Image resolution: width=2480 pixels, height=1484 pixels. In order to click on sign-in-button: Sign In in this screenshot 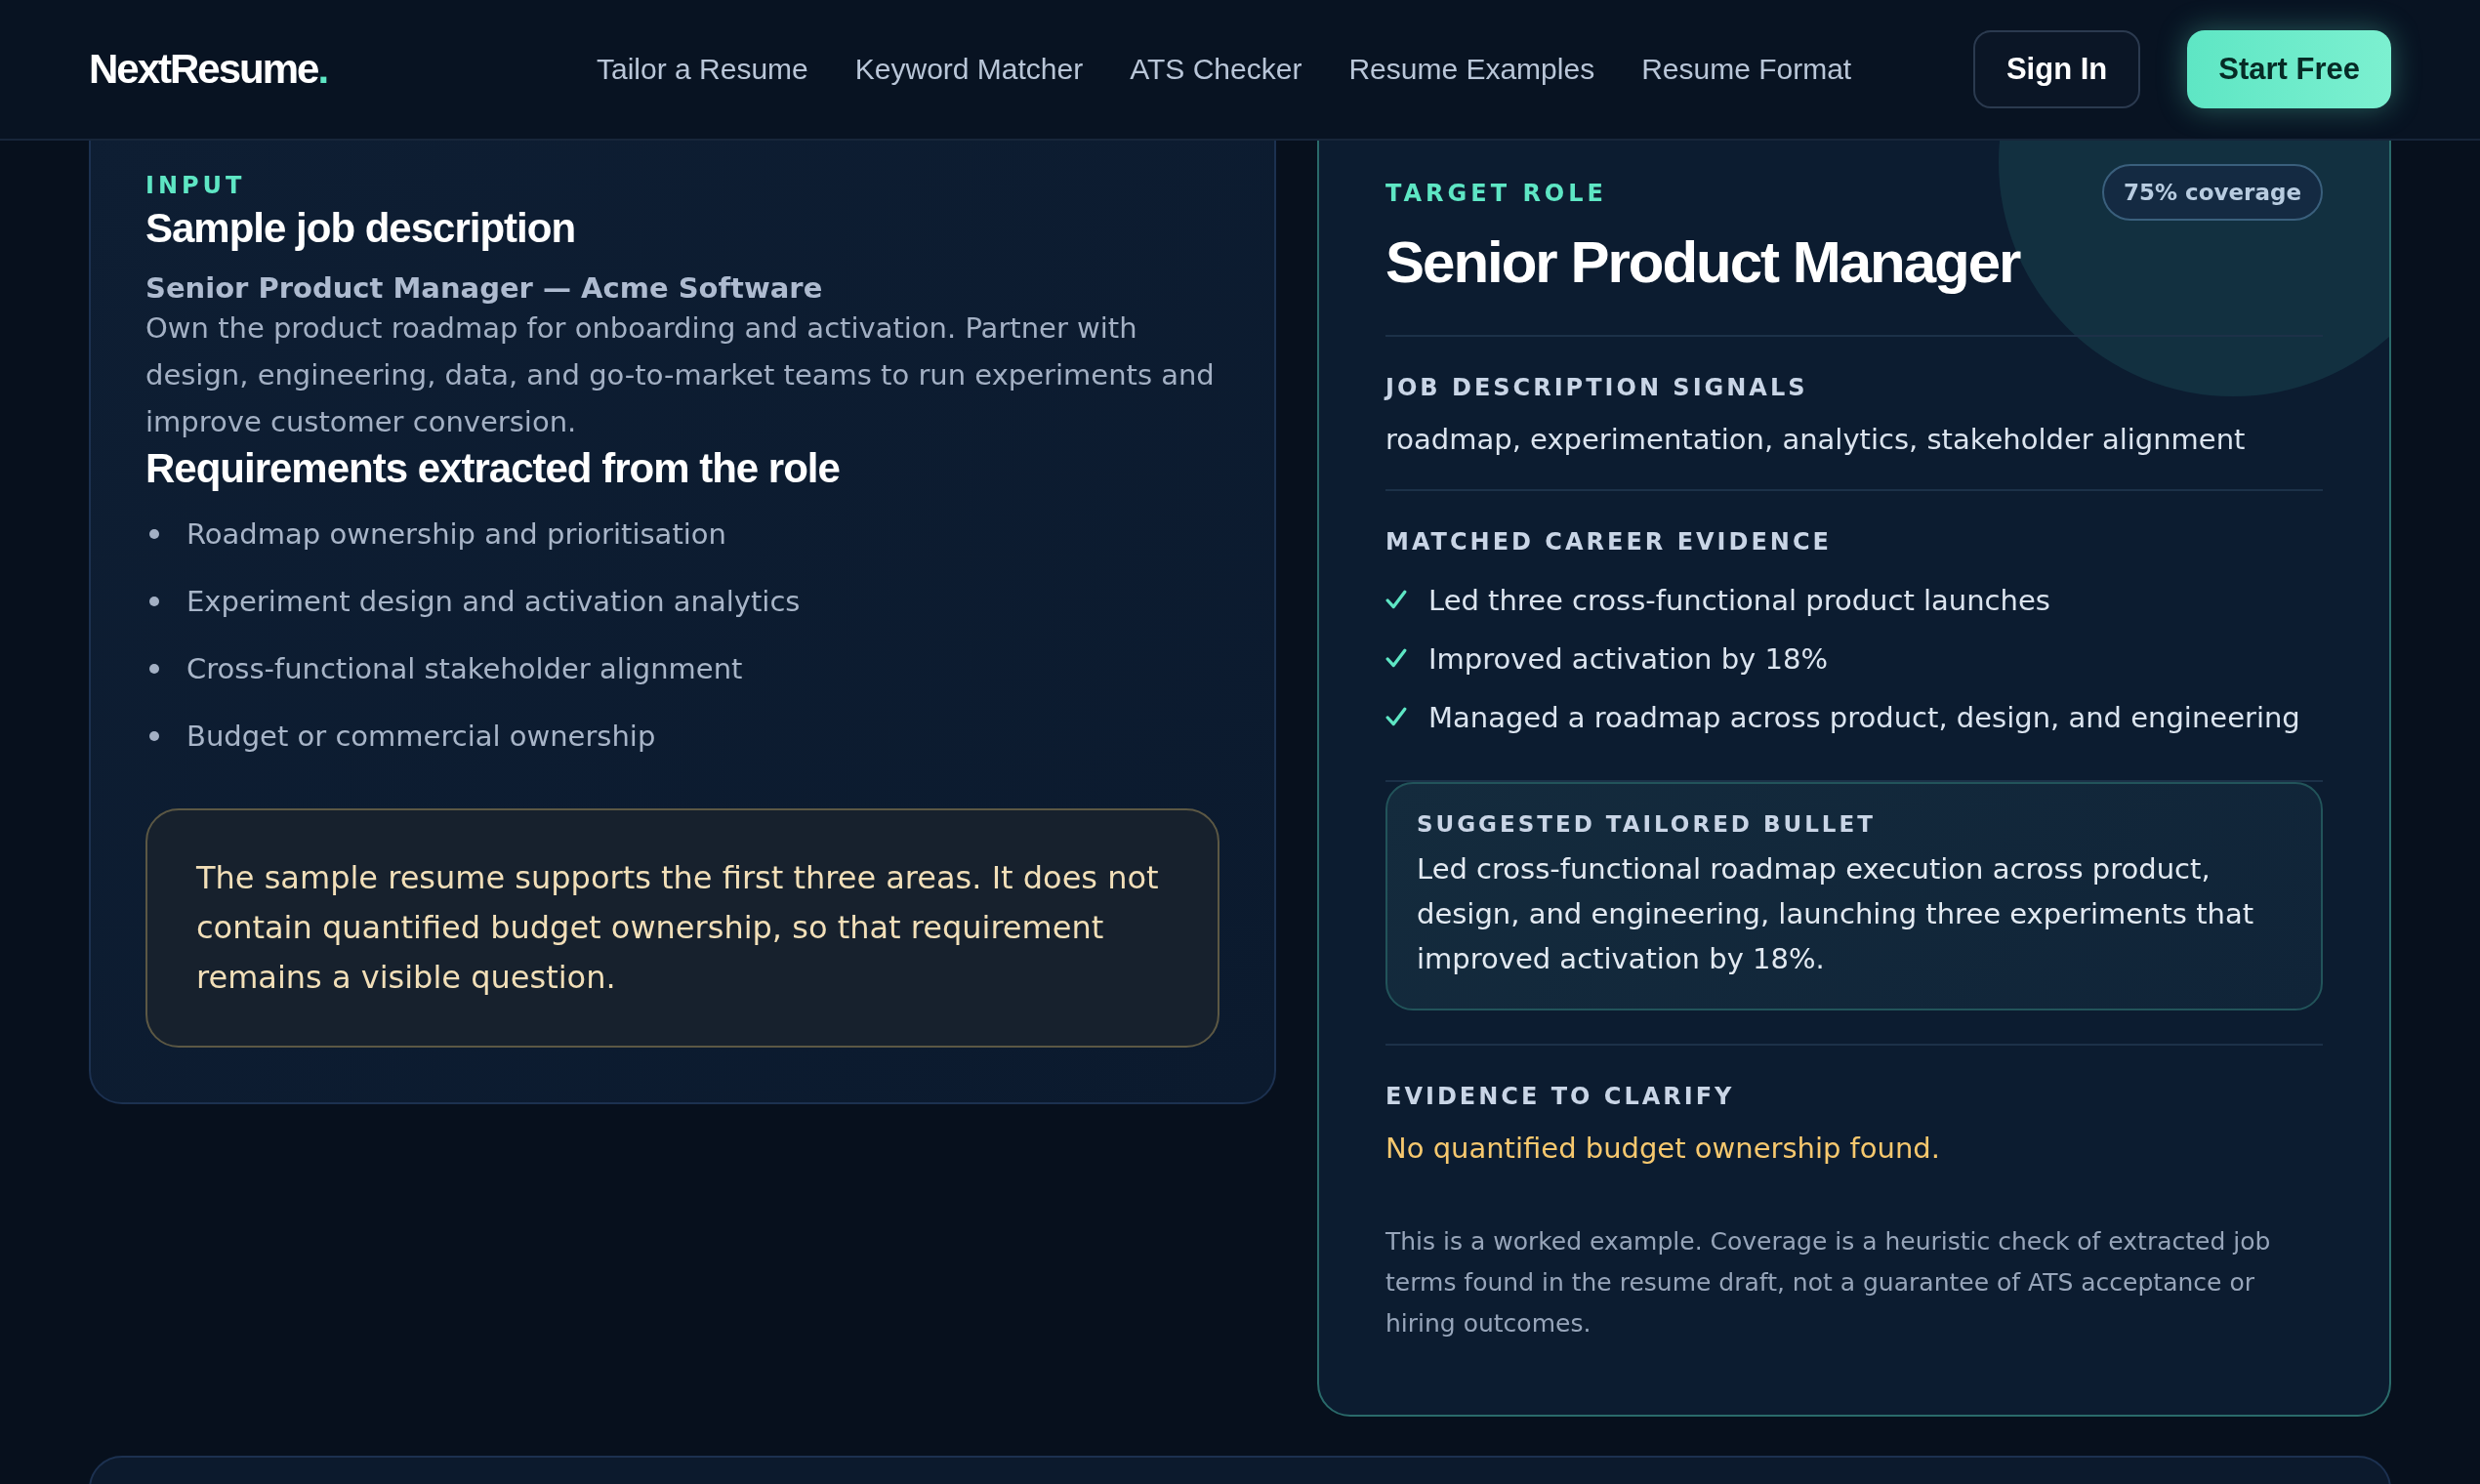, I will do `click(2056, 69)`.